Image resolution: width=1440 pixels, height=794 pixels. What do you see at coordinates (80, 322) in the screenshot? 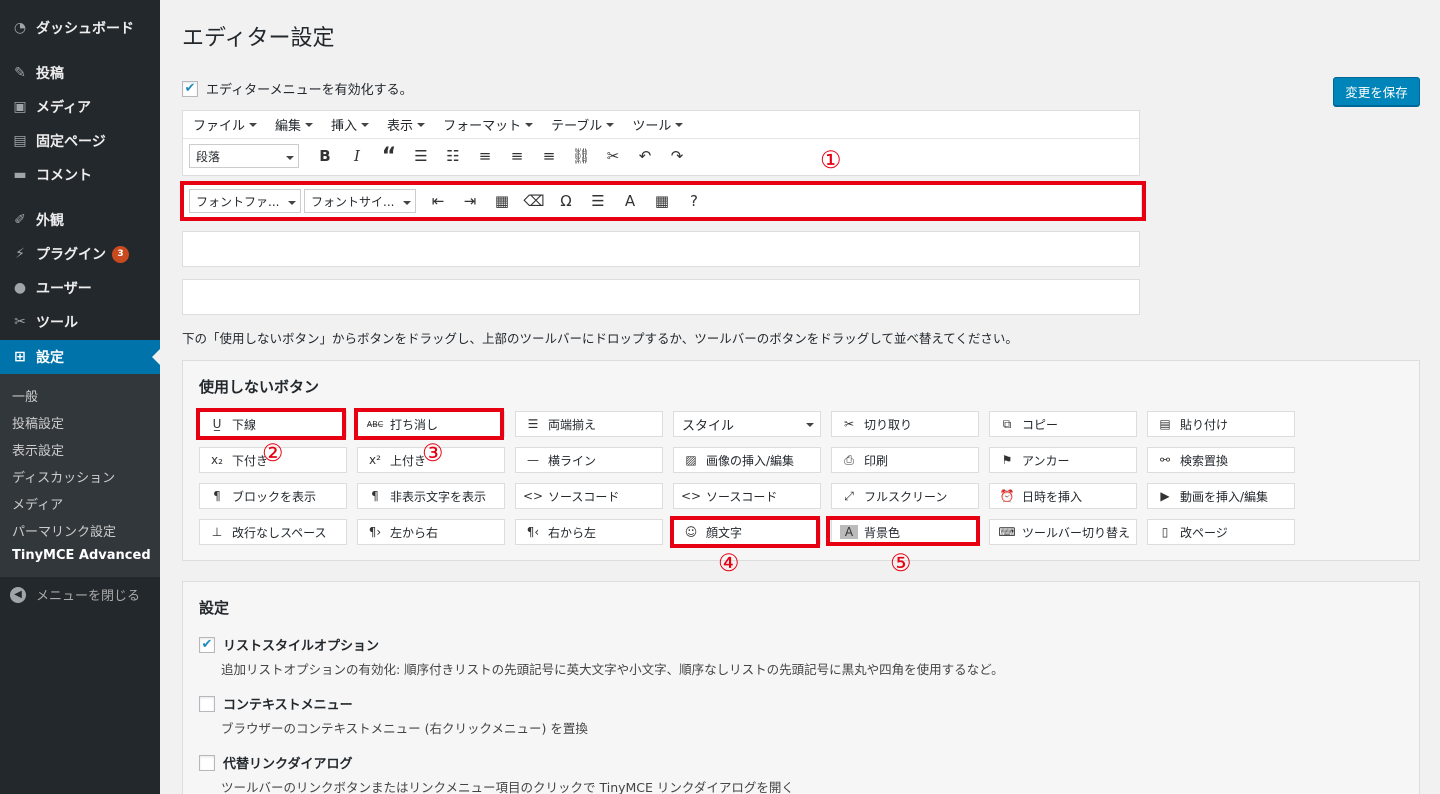
I see `menu-tools: ✂ ツール` at bounding box center [80, 322].